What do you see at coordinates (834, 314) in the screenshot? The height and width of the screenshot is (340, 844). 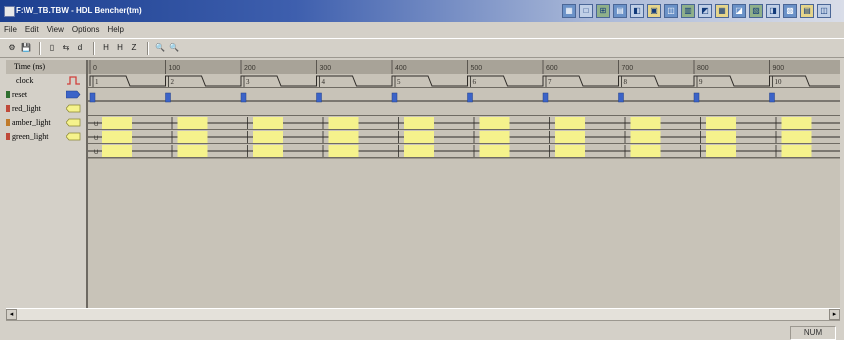 I see `scroll-right-button: ▸` at bounding box center [834, 314].